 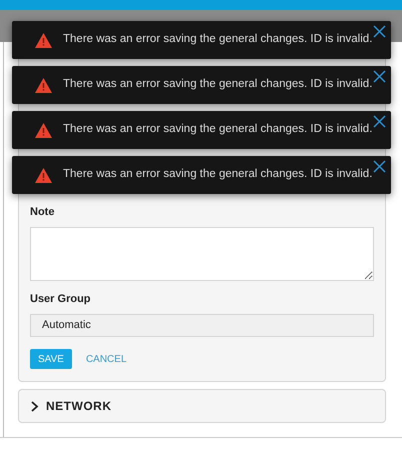 What do you see at coordinates (202, 406) in the screenshot?
I see `network-section: NETWORK` at bounding box center [202, 406].